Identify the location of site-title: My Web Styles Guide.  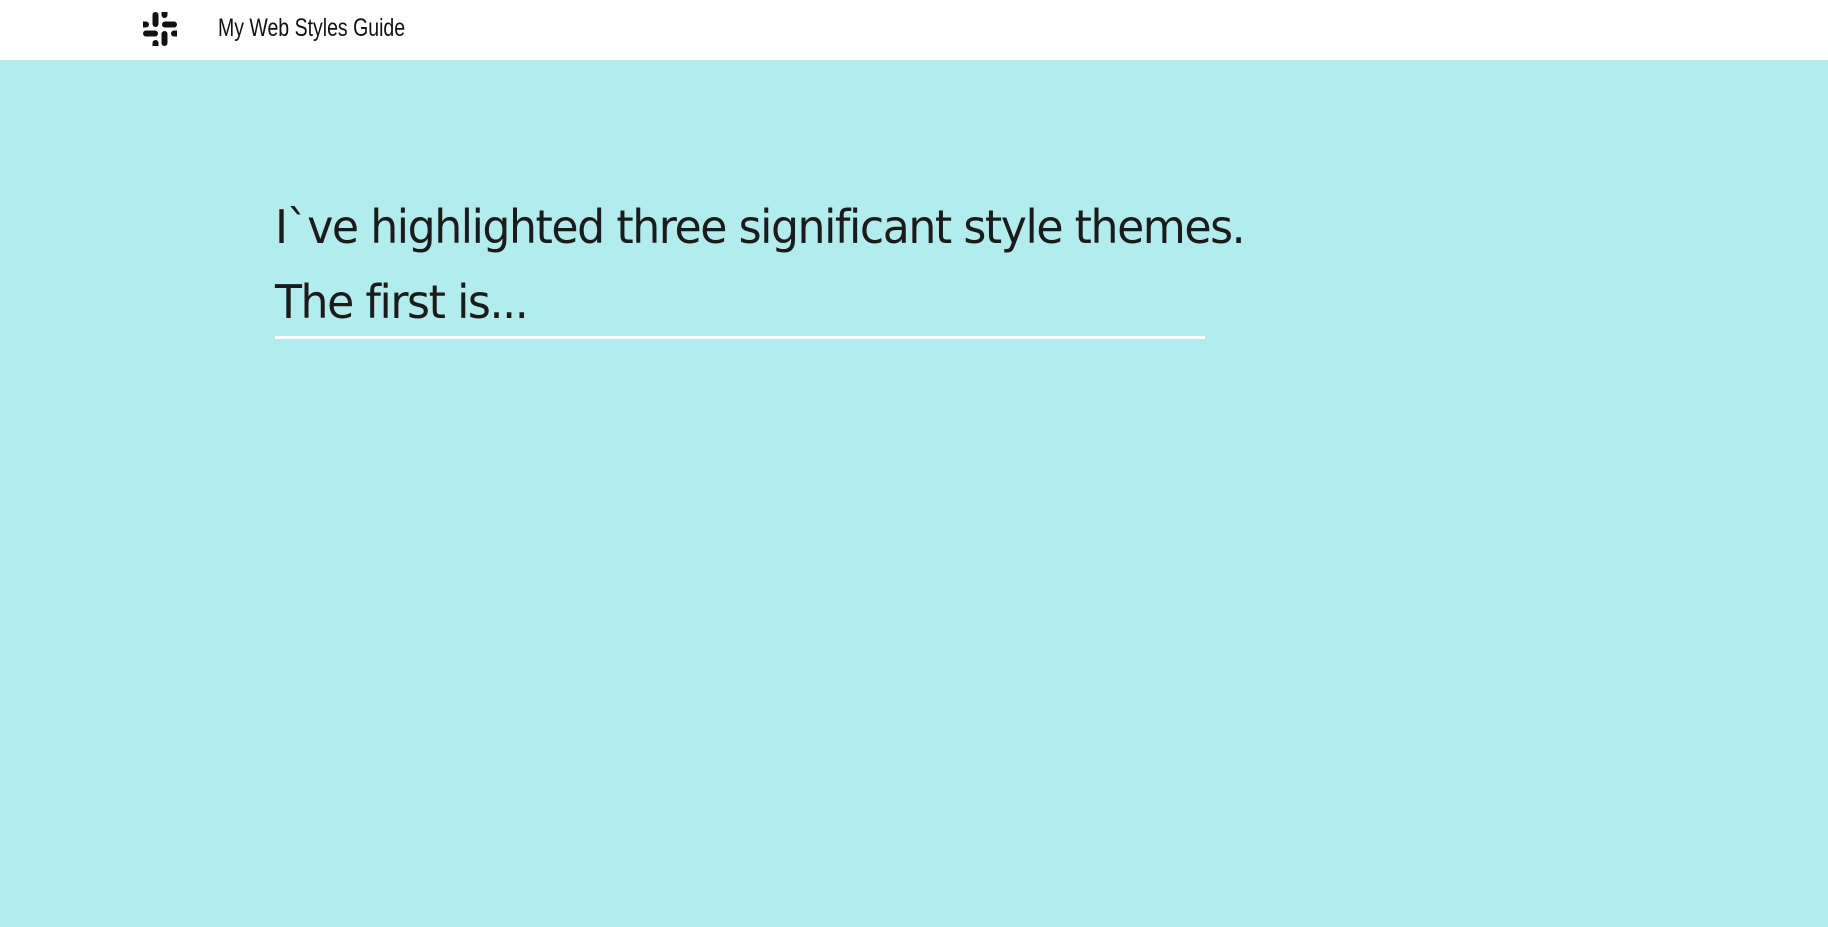
(311, 28).